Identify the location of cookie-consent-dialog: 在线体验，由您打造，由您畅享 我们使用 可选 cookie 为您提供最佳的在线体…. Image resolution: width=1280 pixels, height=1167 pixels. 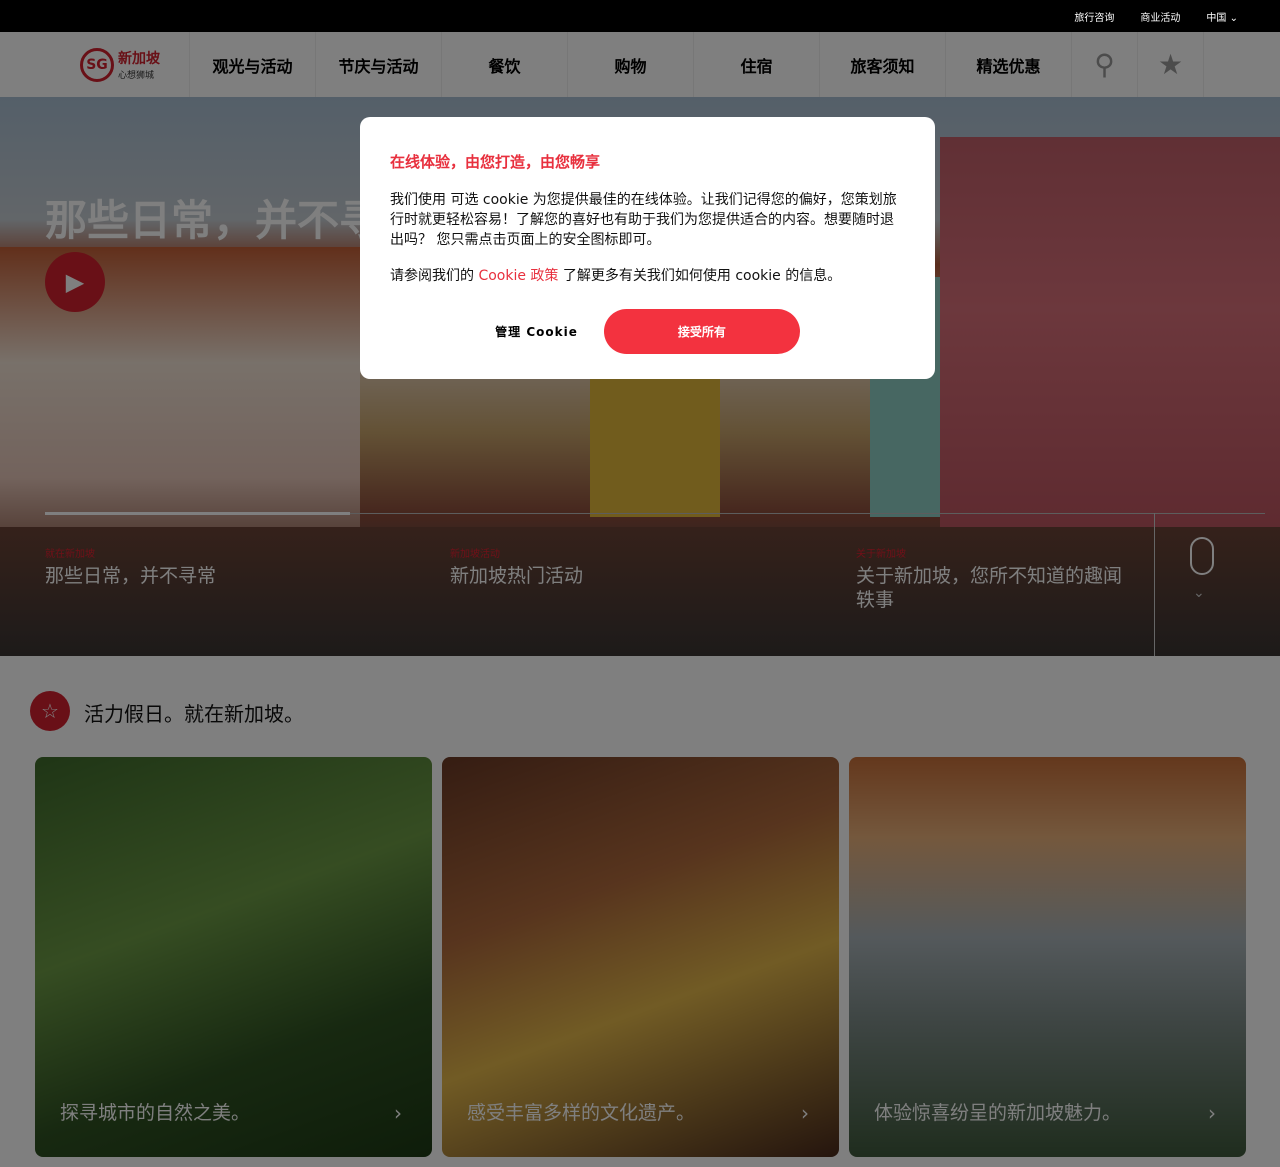
(647, 248).